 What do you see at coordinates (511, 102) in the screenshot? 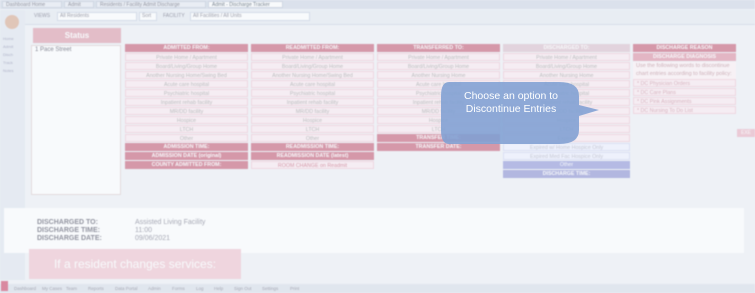
I see `callout-text: Choose an option to Discontinue Entries` at bounding box center [511, 102].